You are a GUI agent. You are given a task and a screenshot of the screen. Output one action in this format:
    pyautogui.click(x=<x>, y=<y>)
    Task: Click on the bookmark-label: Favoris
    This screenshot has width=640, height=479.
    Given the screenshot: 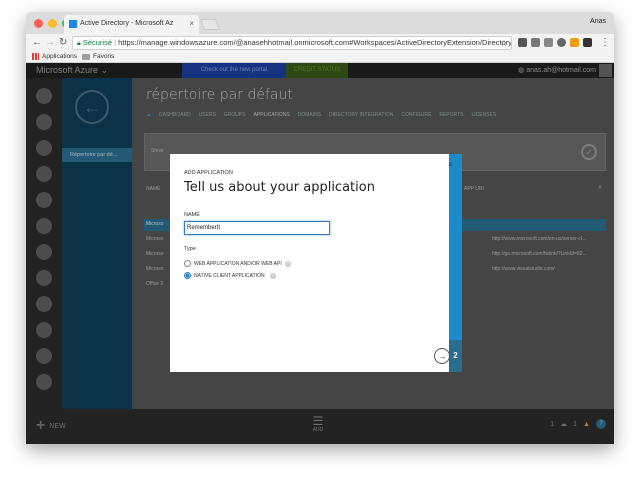 What is the action you would take?
    pyautogui.click(x=104, y=56)
    